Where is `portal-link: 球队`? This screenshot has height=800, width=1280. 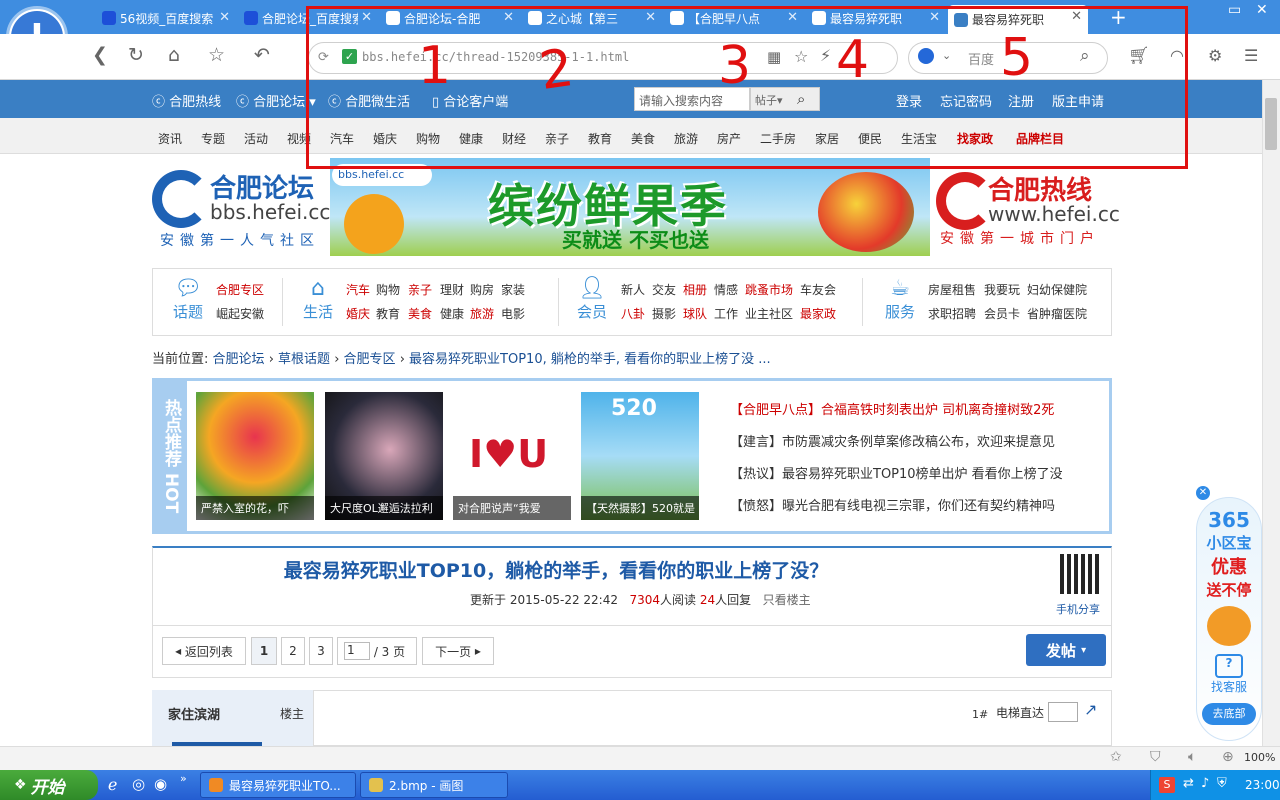 portal-link: 球队 is located at coordinates (695, 313).